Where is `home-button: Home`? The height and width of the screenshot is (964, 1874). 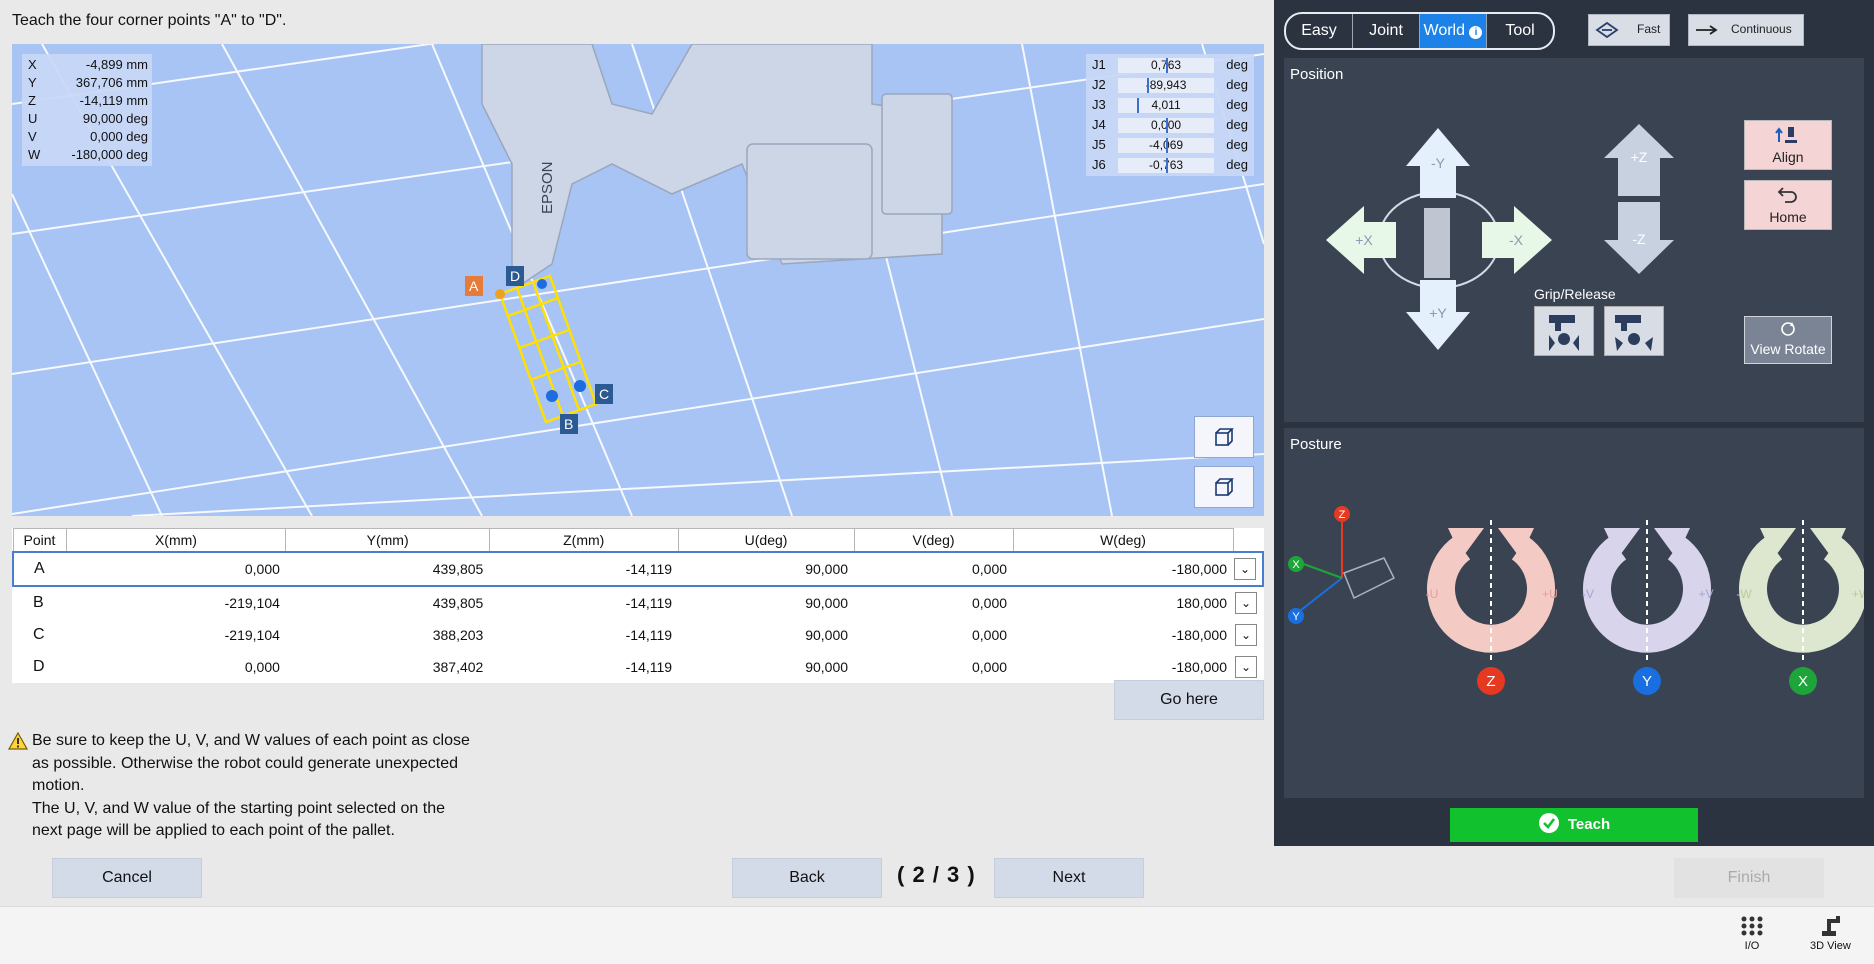 home-button: Home is located at coordinates (1788, 205).